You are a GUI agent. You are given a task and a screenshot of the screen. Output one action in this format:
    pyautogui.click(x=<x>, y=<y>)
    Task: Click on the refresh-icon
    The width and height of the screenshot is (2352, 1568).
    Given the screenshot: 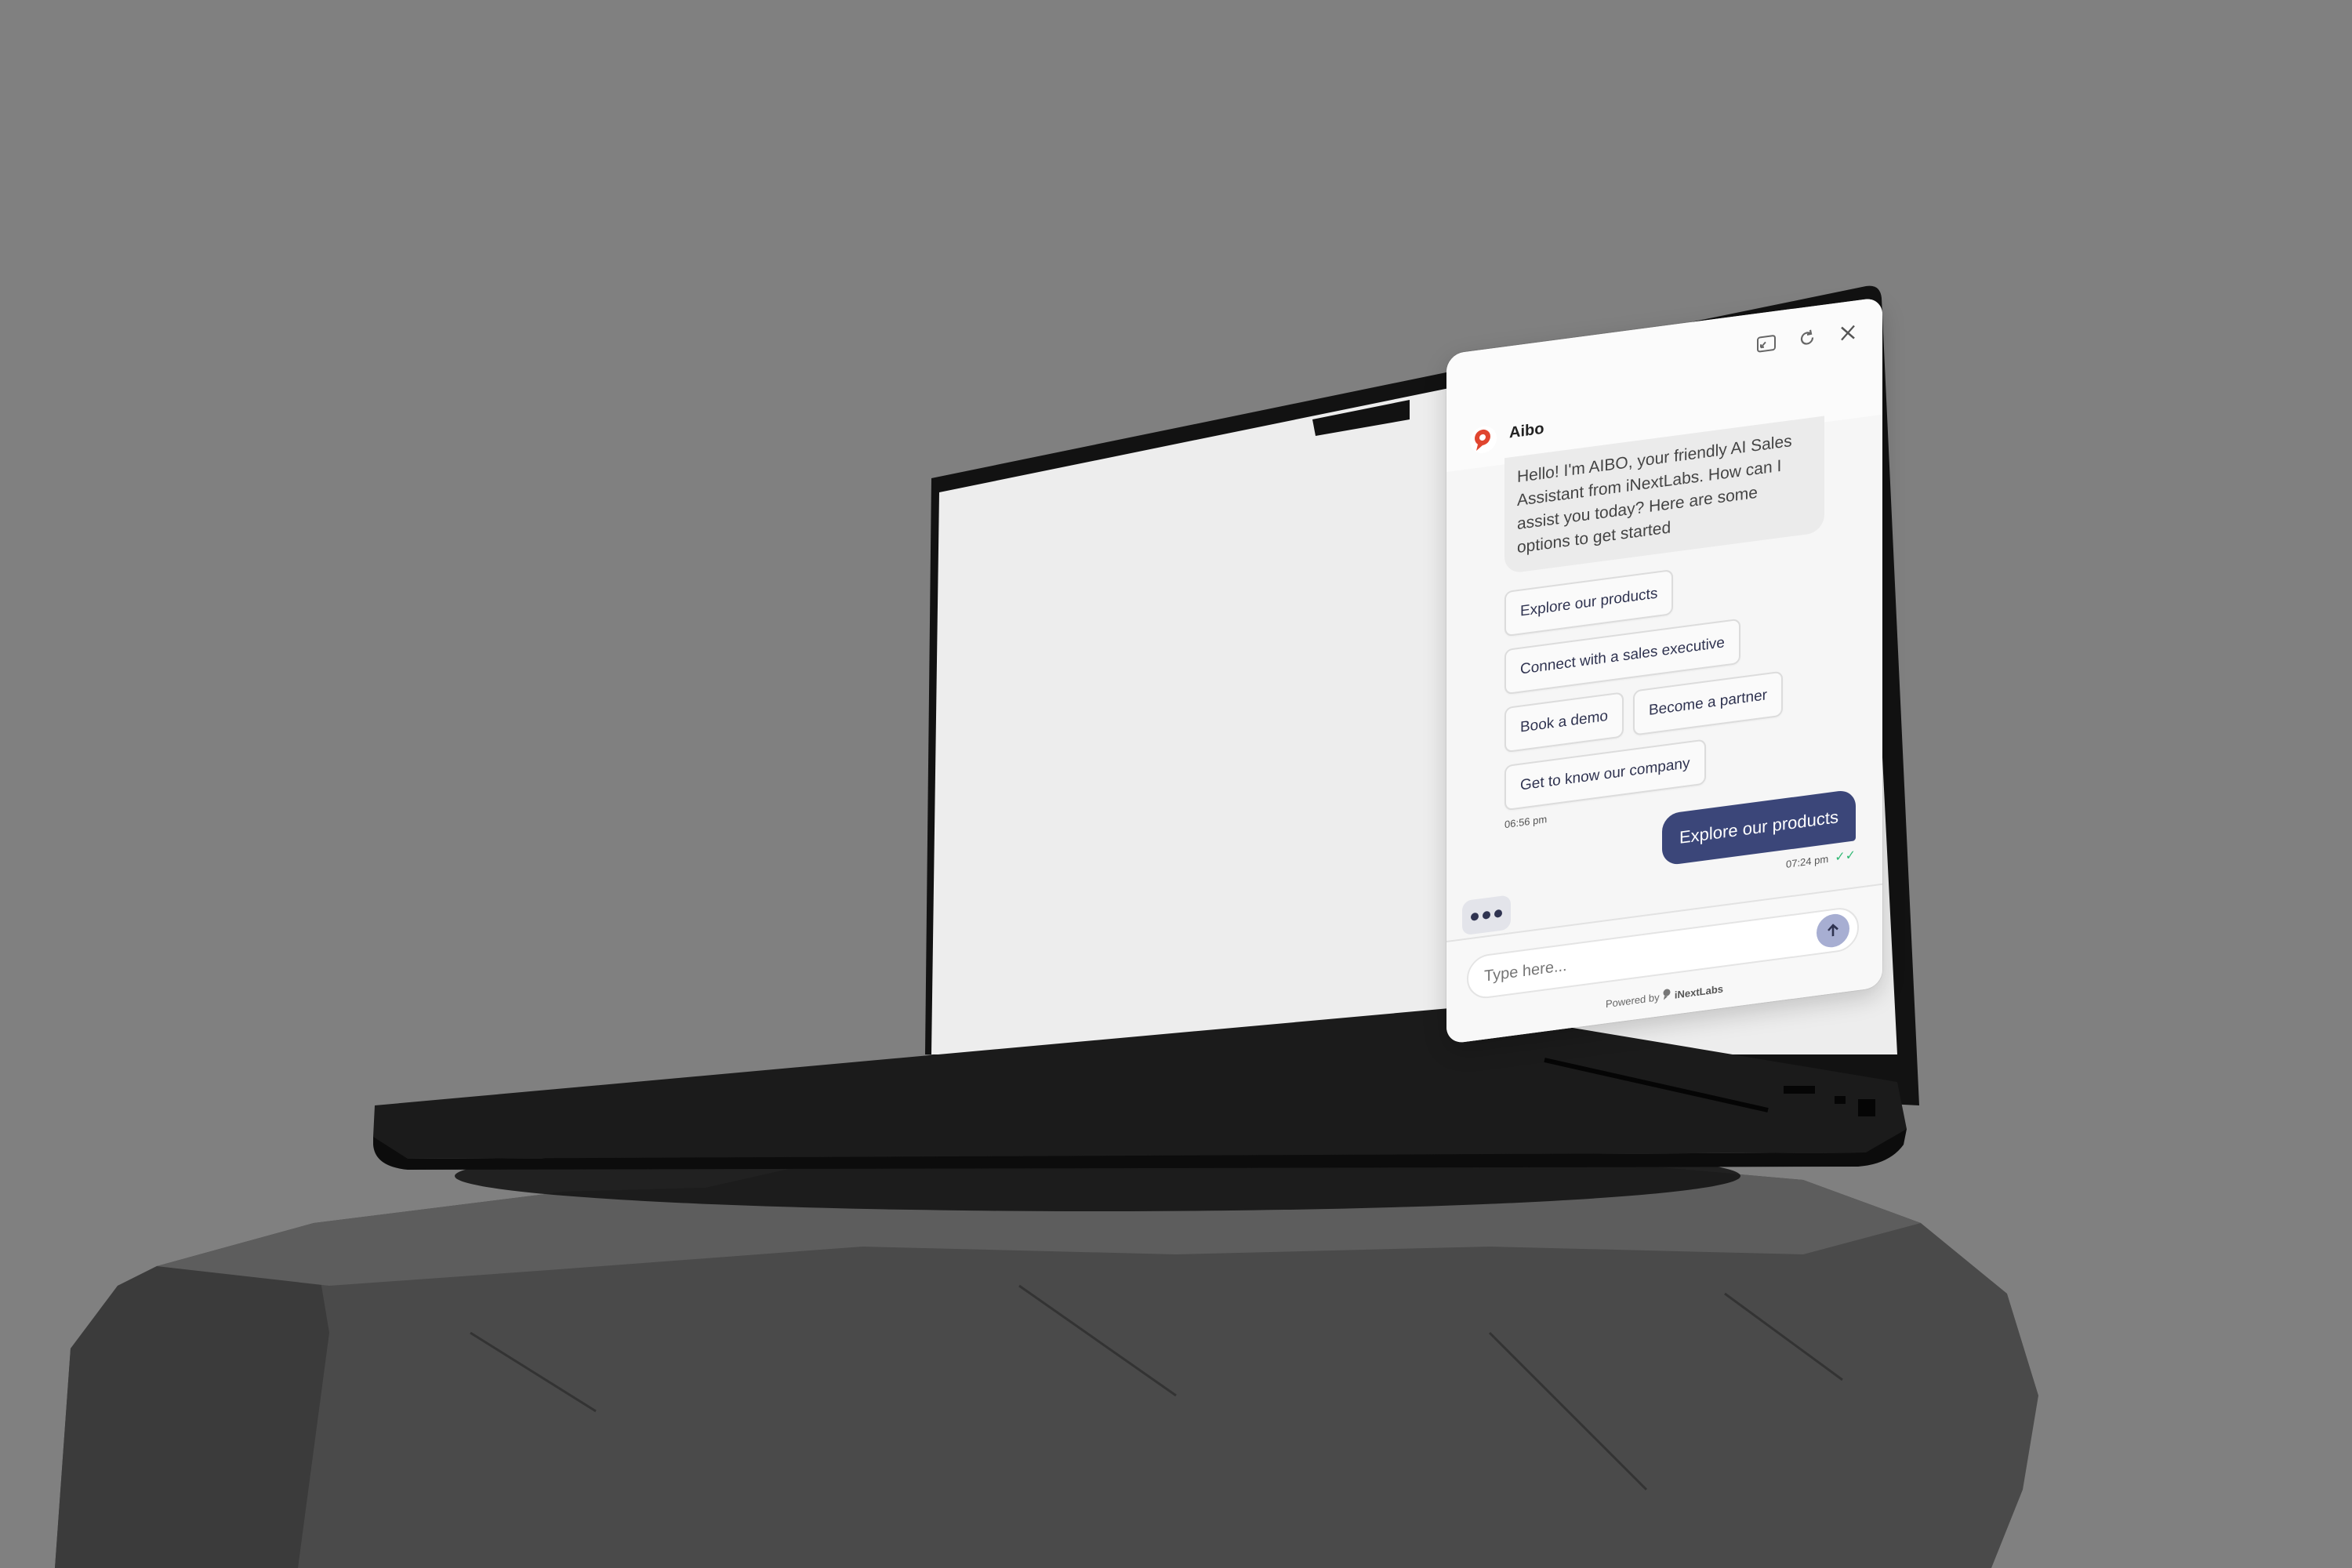 What is the action you would take?
    pyautogui.click(x=1807, y=338)
    